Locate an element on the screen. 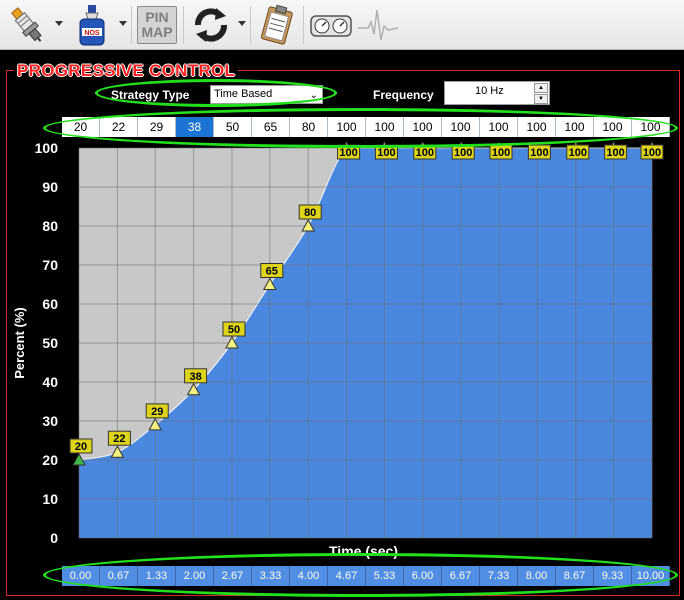  data-label: 65 is located at coordinates (272, 272).